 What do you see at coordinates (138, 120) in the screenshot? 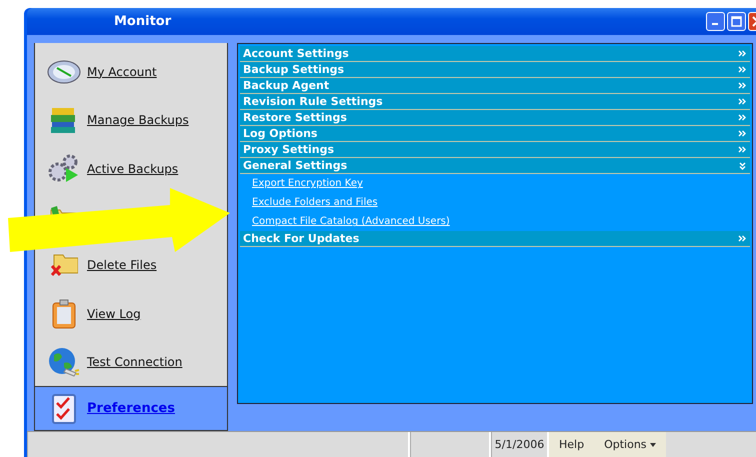
I see `nav-link: Manage Backups` at bounding box center [138, 120].